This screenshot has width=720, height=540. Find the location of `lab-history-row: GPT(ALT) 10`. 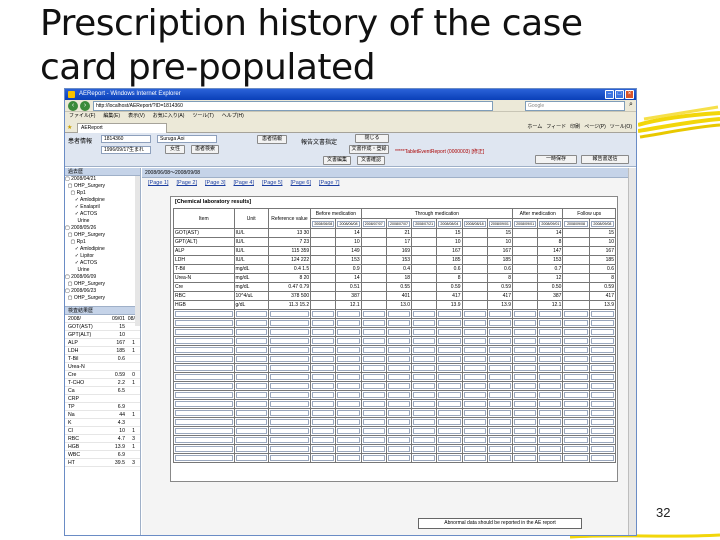

lab-history-row: GPT(ALT) 10 is located at coordinates (102, 335).